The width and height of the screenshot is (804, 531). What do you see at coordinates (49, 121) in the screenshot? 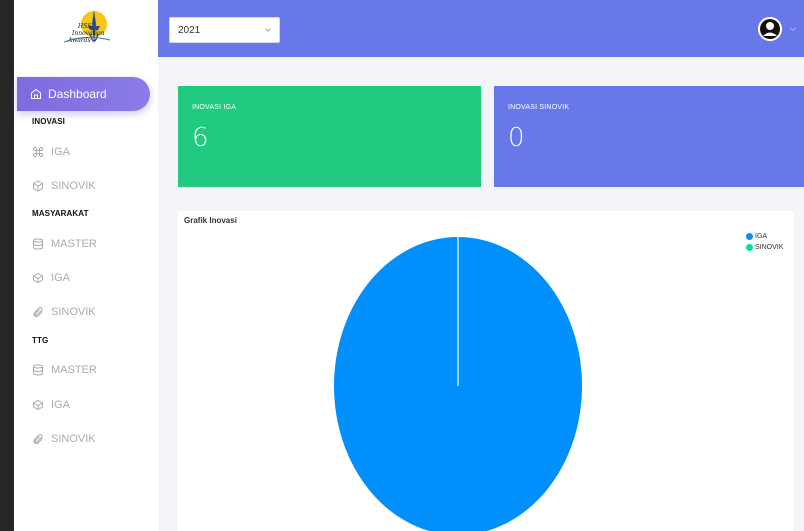
I see `section-title-inovasi: INOVASI` at bounding box center [49, 121].